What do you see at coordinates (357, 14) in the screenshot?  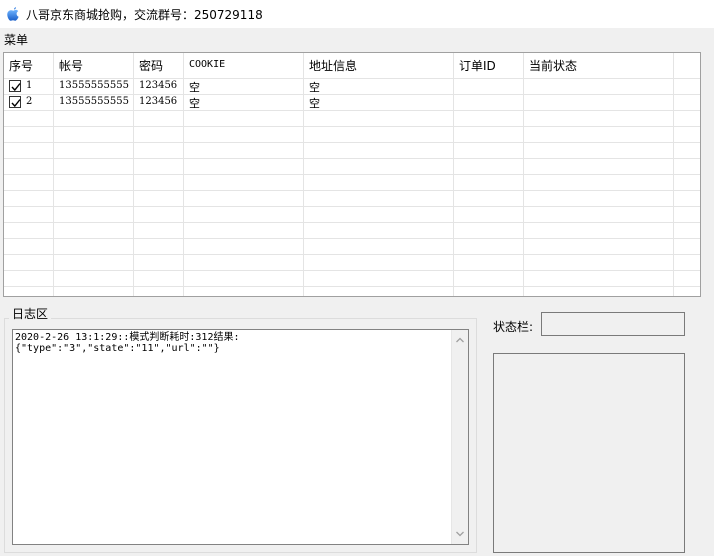 I see `title-bar: 八哥京东商城抢购，交流群号：250729118` at bounding box center [357, 14].